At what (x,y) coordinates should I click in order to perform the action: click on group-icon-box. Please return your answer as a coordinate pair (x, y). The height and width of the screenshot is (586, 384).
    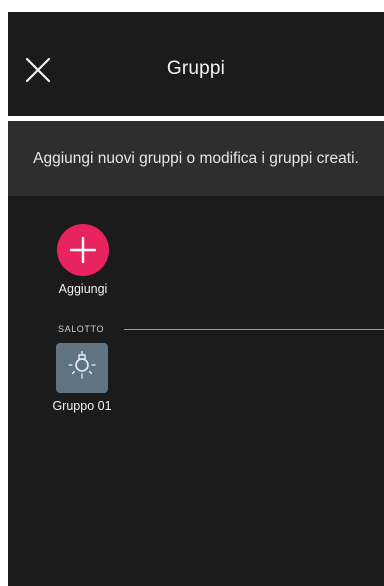
    Looking at the image, I should click on (82, 368).